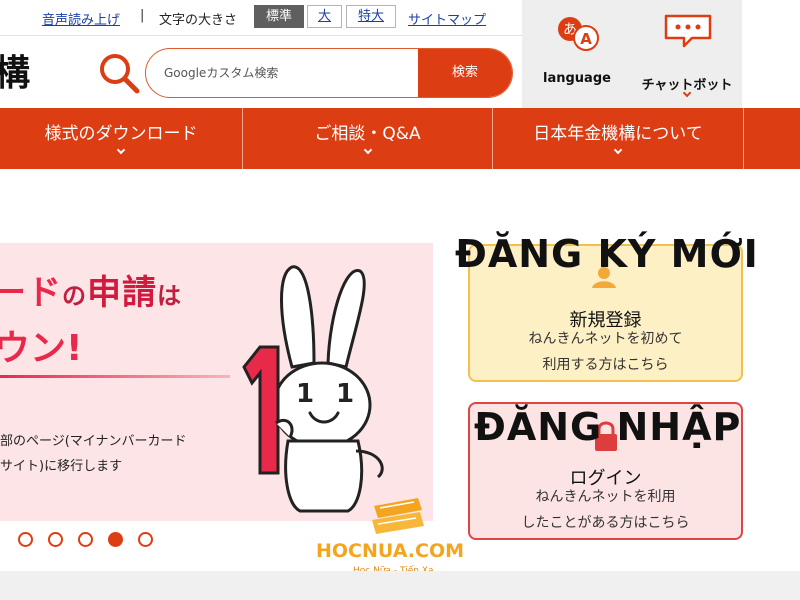 The image size is (800, 600). What do you see at coordinates (282, 73) in the screenshot?
I see `search-input` at bounding box center [282, 73].